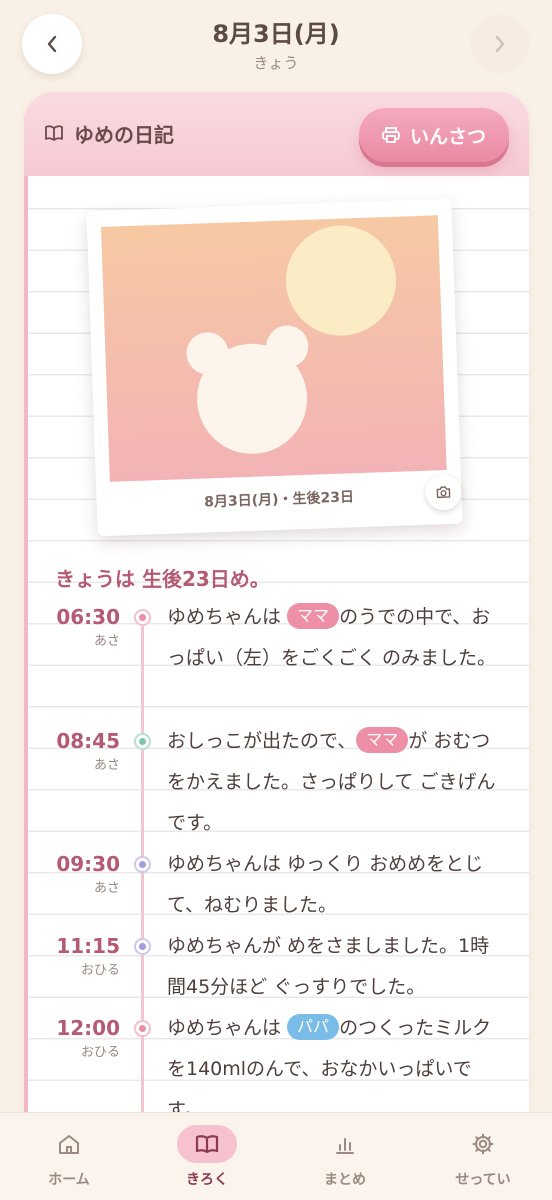 The image size is (552, 1200). I want to click on entry-time: 09:30, so click(88, 864).